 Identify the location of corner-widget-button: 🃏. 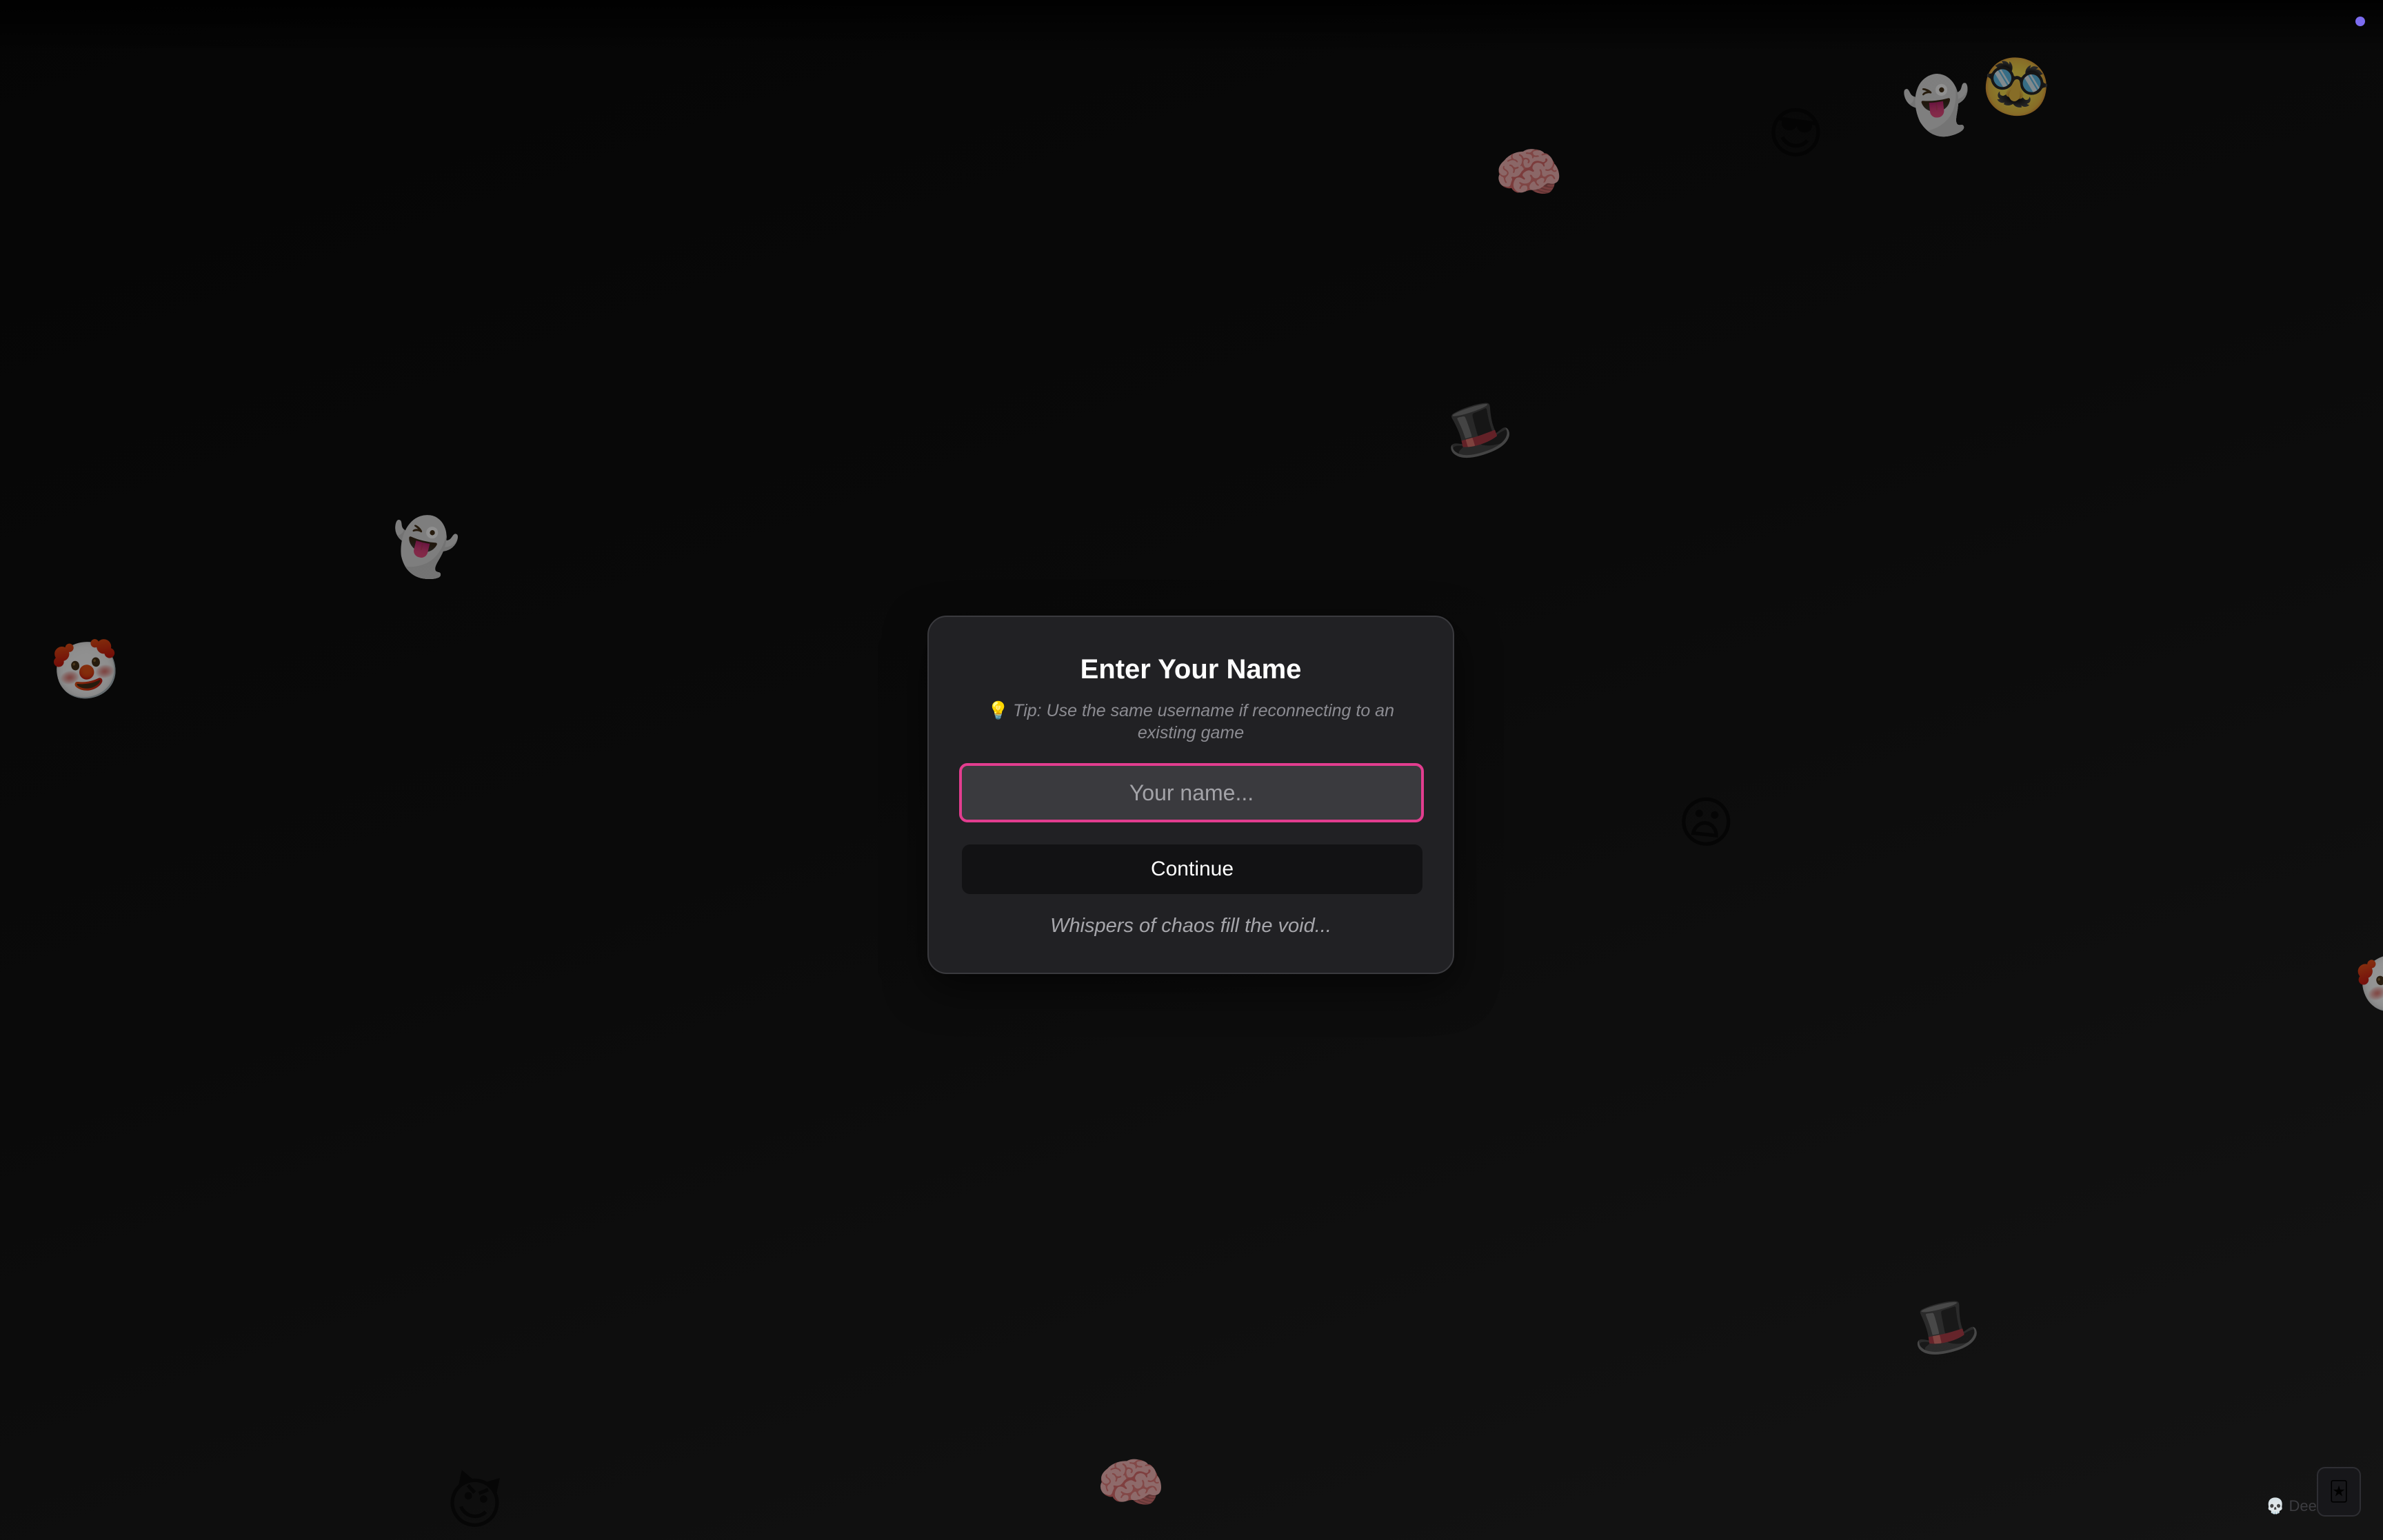
(2339, 1492).